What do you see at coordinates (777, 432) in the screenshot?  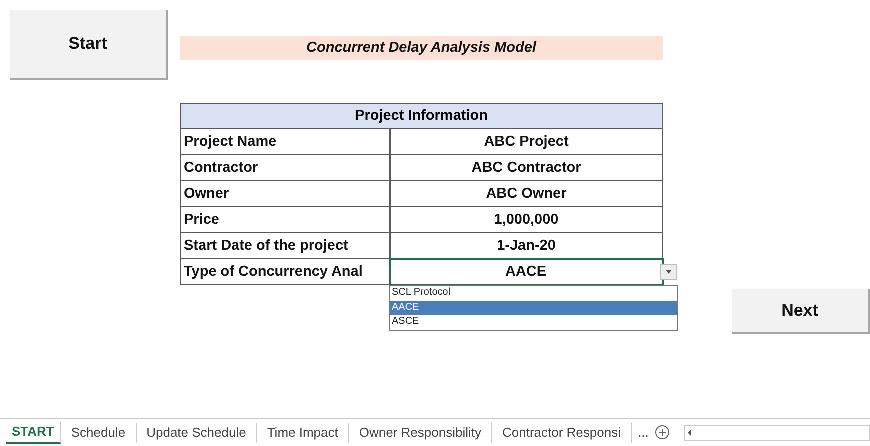 I see `horizontal-scrollbar` at bounding box center [777, 432].